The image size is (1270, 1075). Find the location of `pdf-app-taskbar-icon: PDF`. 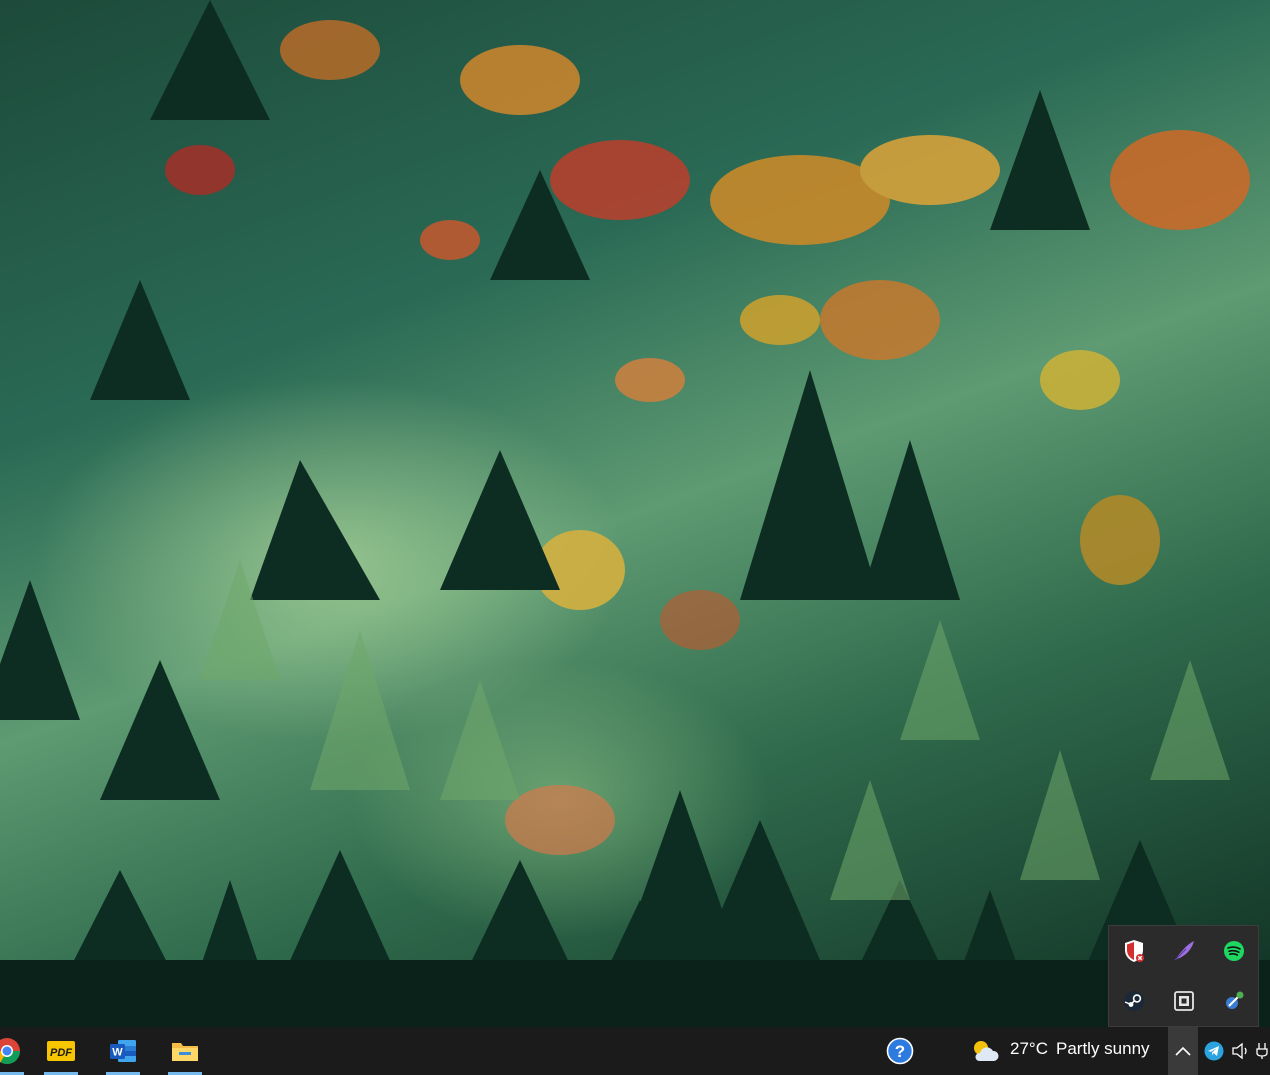

pdf-app-taskbar-icon: PDF is located at coordinates (61, 1051).